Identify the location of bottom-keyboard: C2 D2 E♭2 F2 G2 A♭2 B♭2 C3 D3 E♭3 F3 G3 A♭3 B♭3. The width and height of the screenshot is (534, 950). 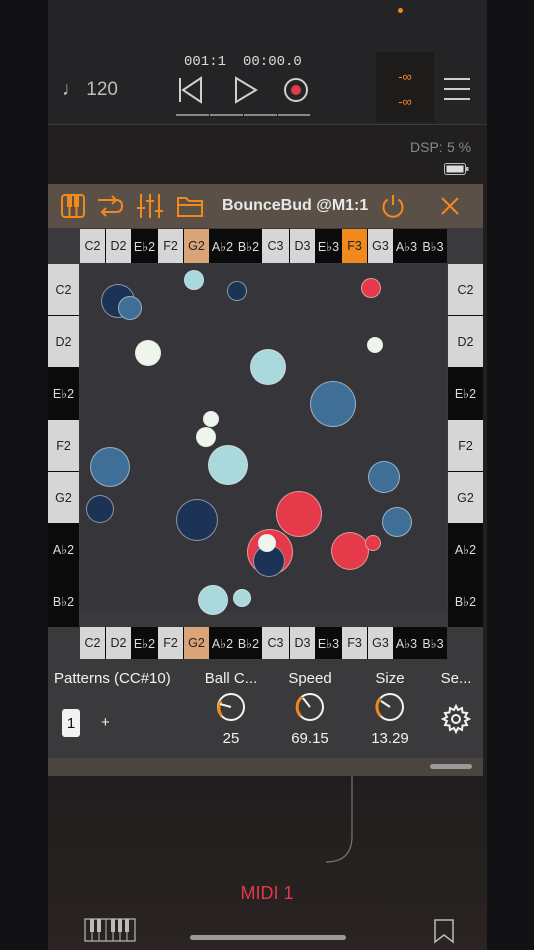
(263, 643).